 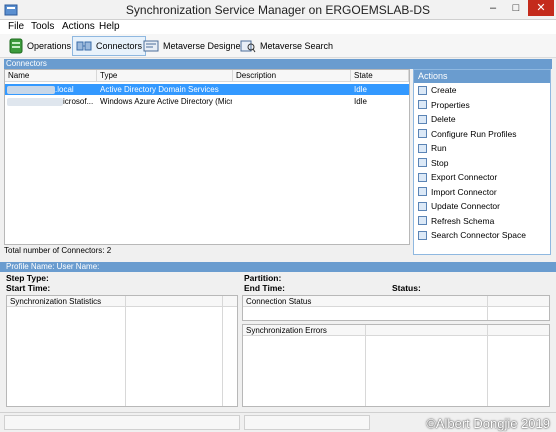 I want to click on connector-count: Total number of Connectors: 2, so click(x=58, y=250).